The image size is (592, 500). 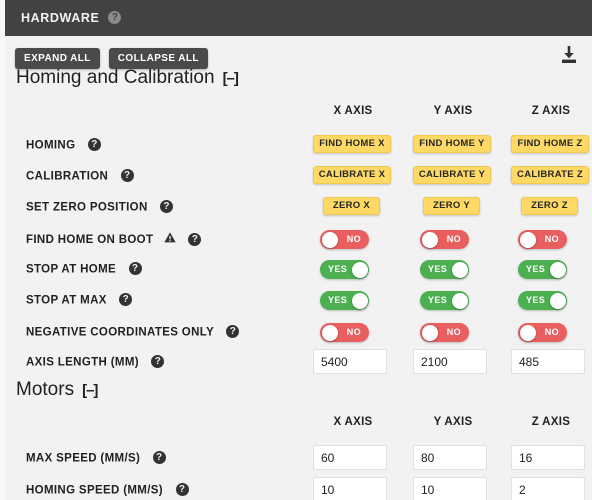 I want to click on stop-at-home-y-toggle: YES, so click(x=444, y=269).